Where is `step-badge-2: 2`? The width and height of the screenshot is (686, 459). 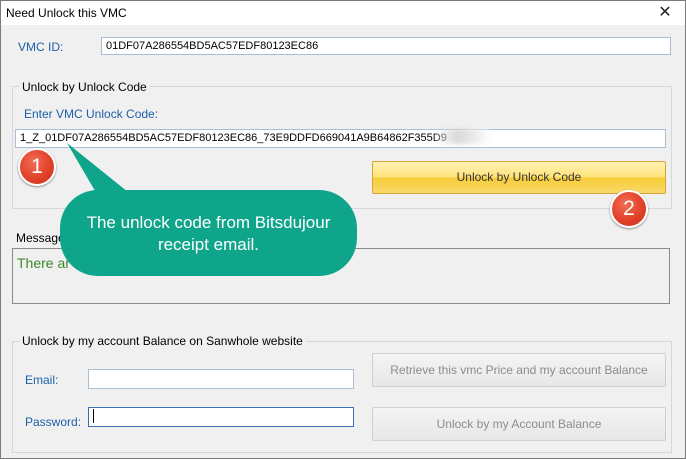
step-badge-2: 2 is located at coordinates (629, 209).